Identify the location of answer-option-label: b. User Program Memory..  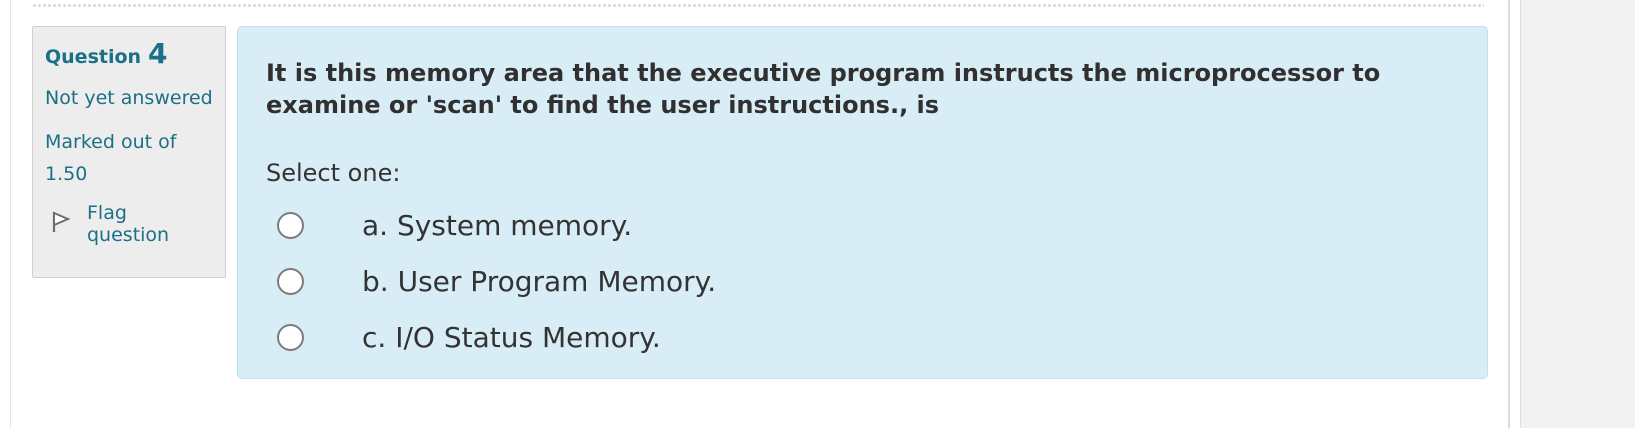
(539, 281).